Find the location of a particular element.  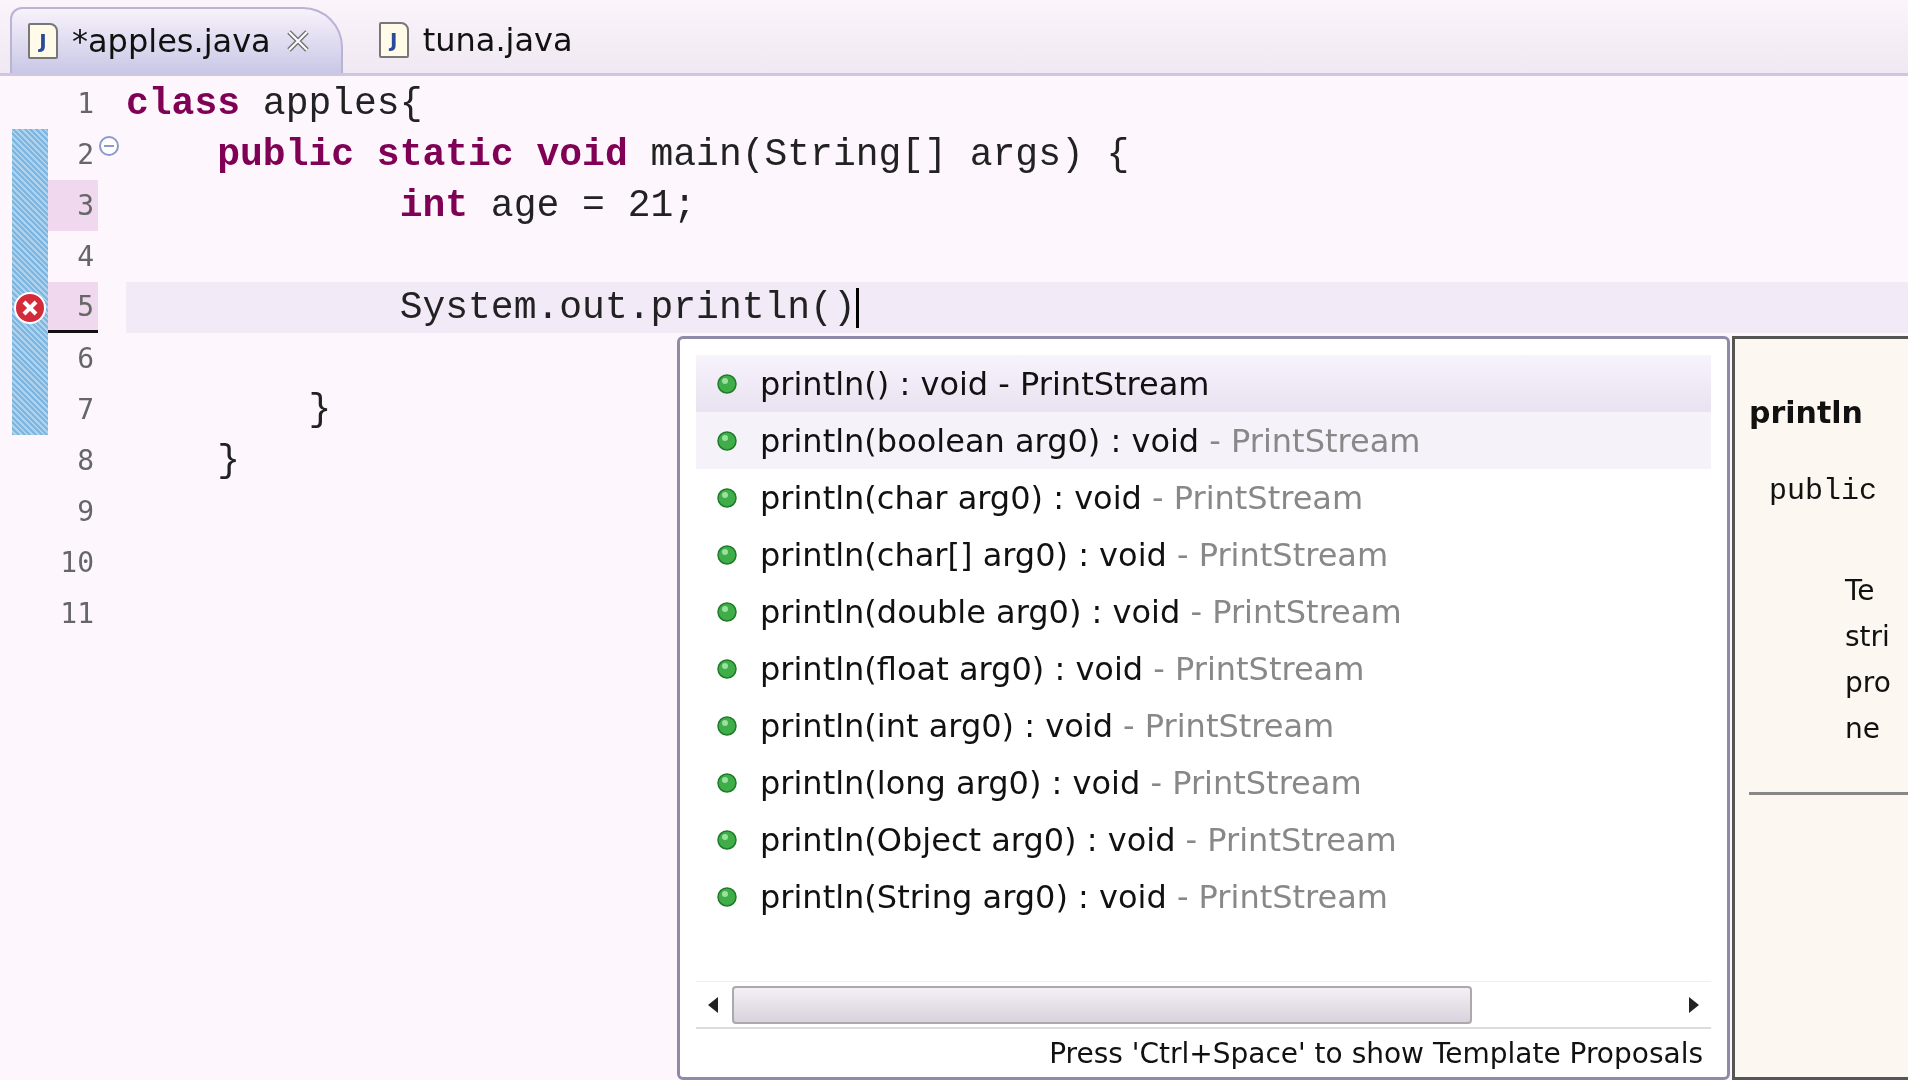

doc-text: ne is located at coordinates (1863, 729).